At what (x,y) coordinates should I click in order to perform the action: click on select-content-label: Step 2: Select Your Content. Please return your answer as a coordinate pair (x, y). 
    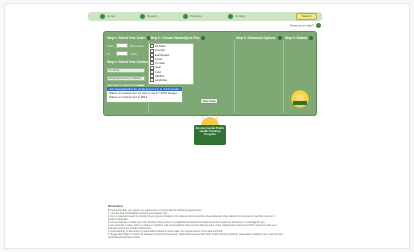
    Looking at the image, I should click on (128, 62).